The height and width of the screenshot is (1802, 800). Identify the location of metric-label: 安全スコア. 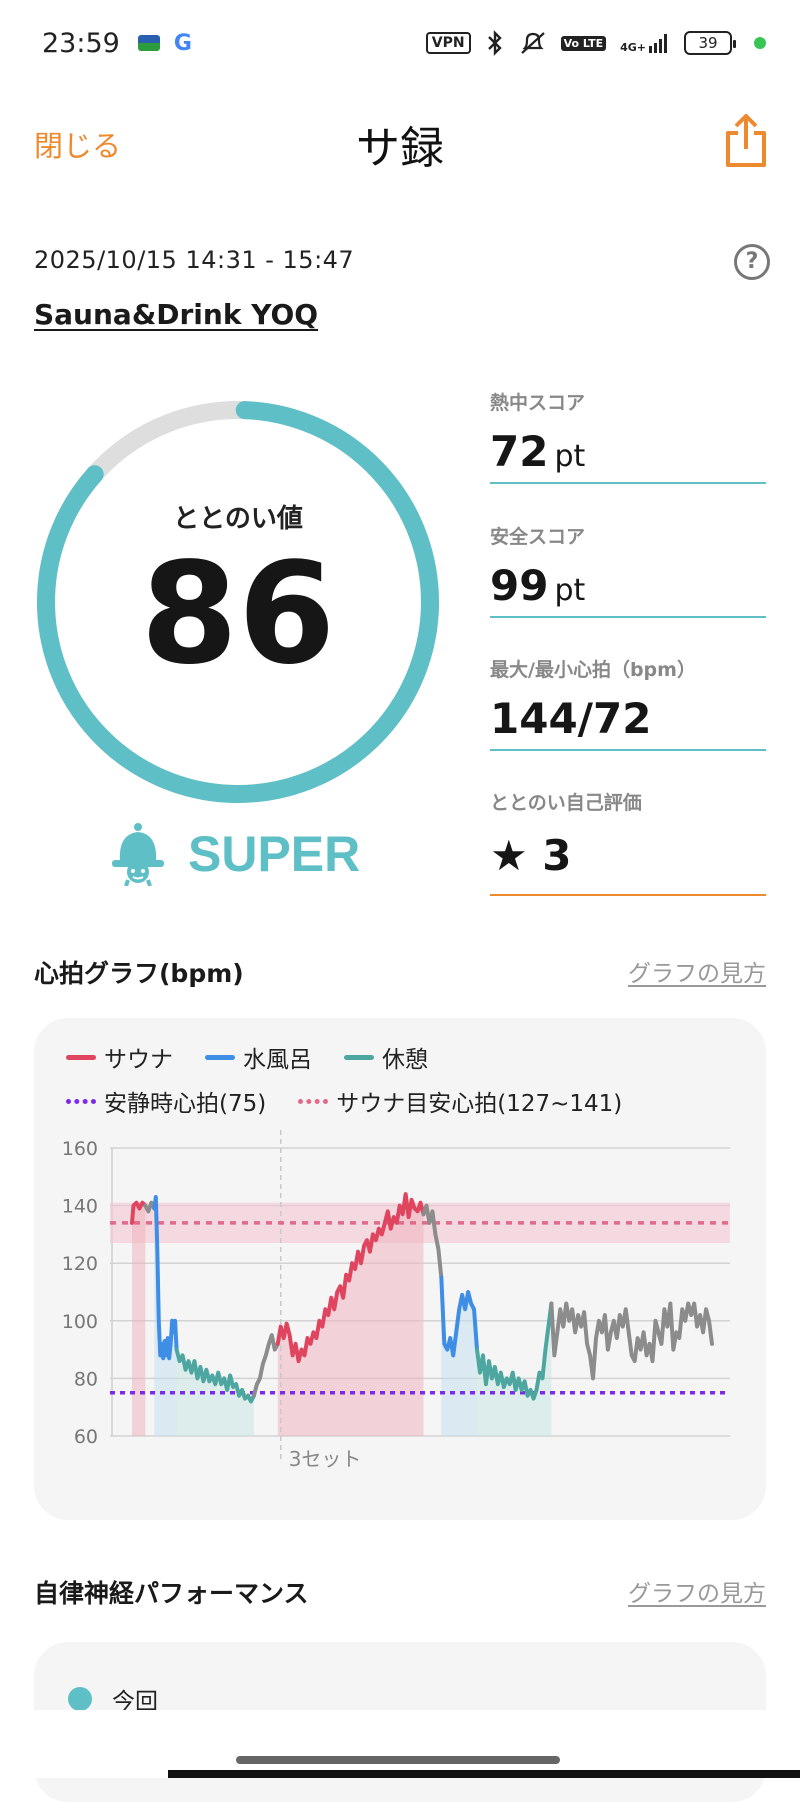
(538, 537).